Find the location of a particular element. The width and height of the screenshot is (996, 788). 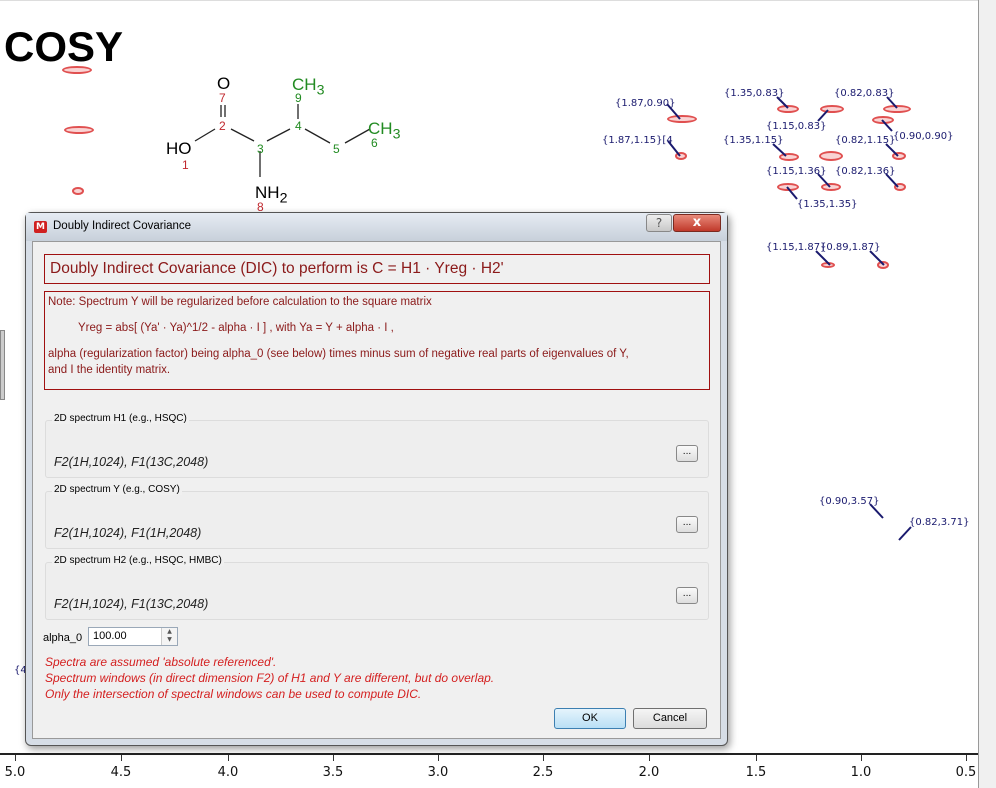

help-button: ? is located at coordinates (659, 223).